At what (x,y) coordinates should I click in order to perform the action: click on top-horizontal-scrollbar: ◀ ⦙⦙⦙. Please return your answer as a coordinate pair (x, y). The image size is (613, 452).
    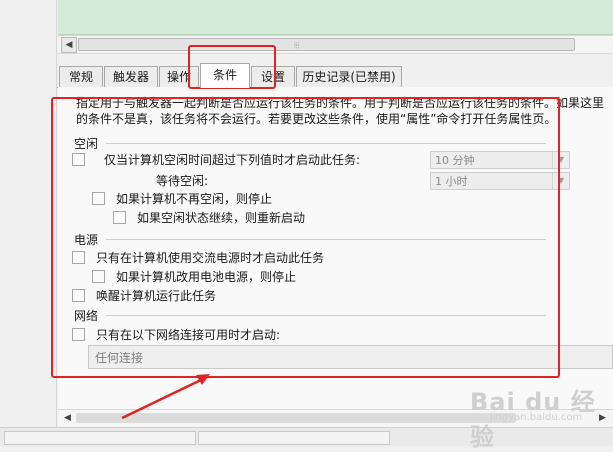
    Looking at the image, I should click on (335, 44).